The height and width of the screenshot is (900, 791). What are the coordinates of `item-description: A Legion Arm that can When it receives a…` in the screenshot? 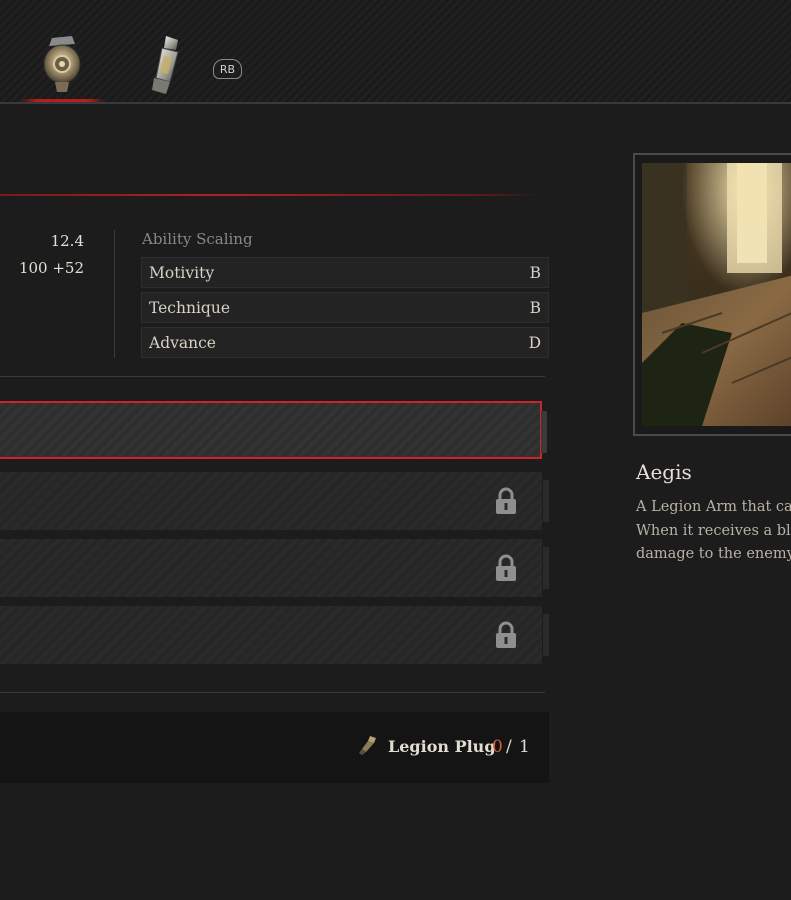 It's located at (713, 531).